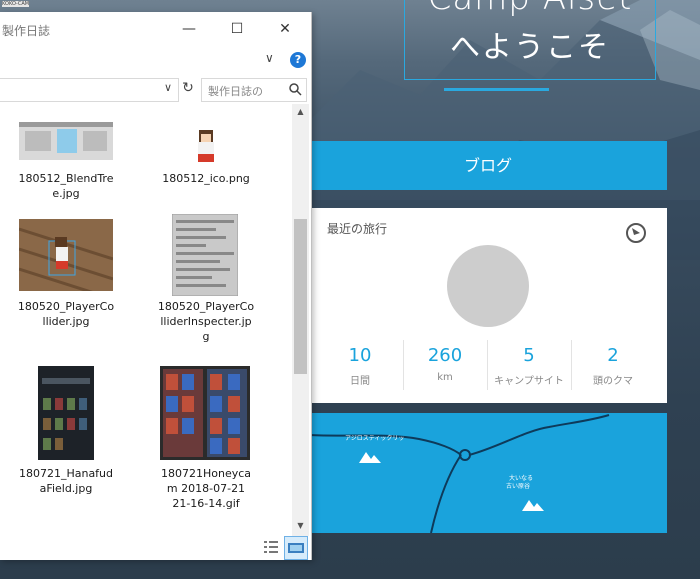  Describe the element at coordinates (360, 381) in the screenshot. I see `stat-days-label: 日間` at that location.